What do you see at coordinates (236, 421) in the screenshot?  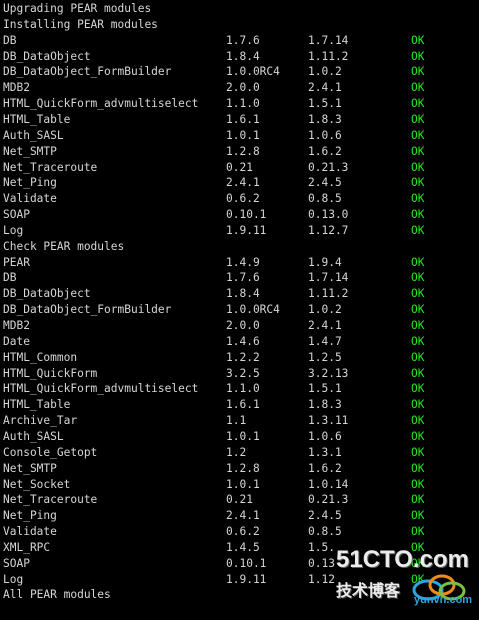 I see `required-version: 1.1` at bounding box center [236, 421].